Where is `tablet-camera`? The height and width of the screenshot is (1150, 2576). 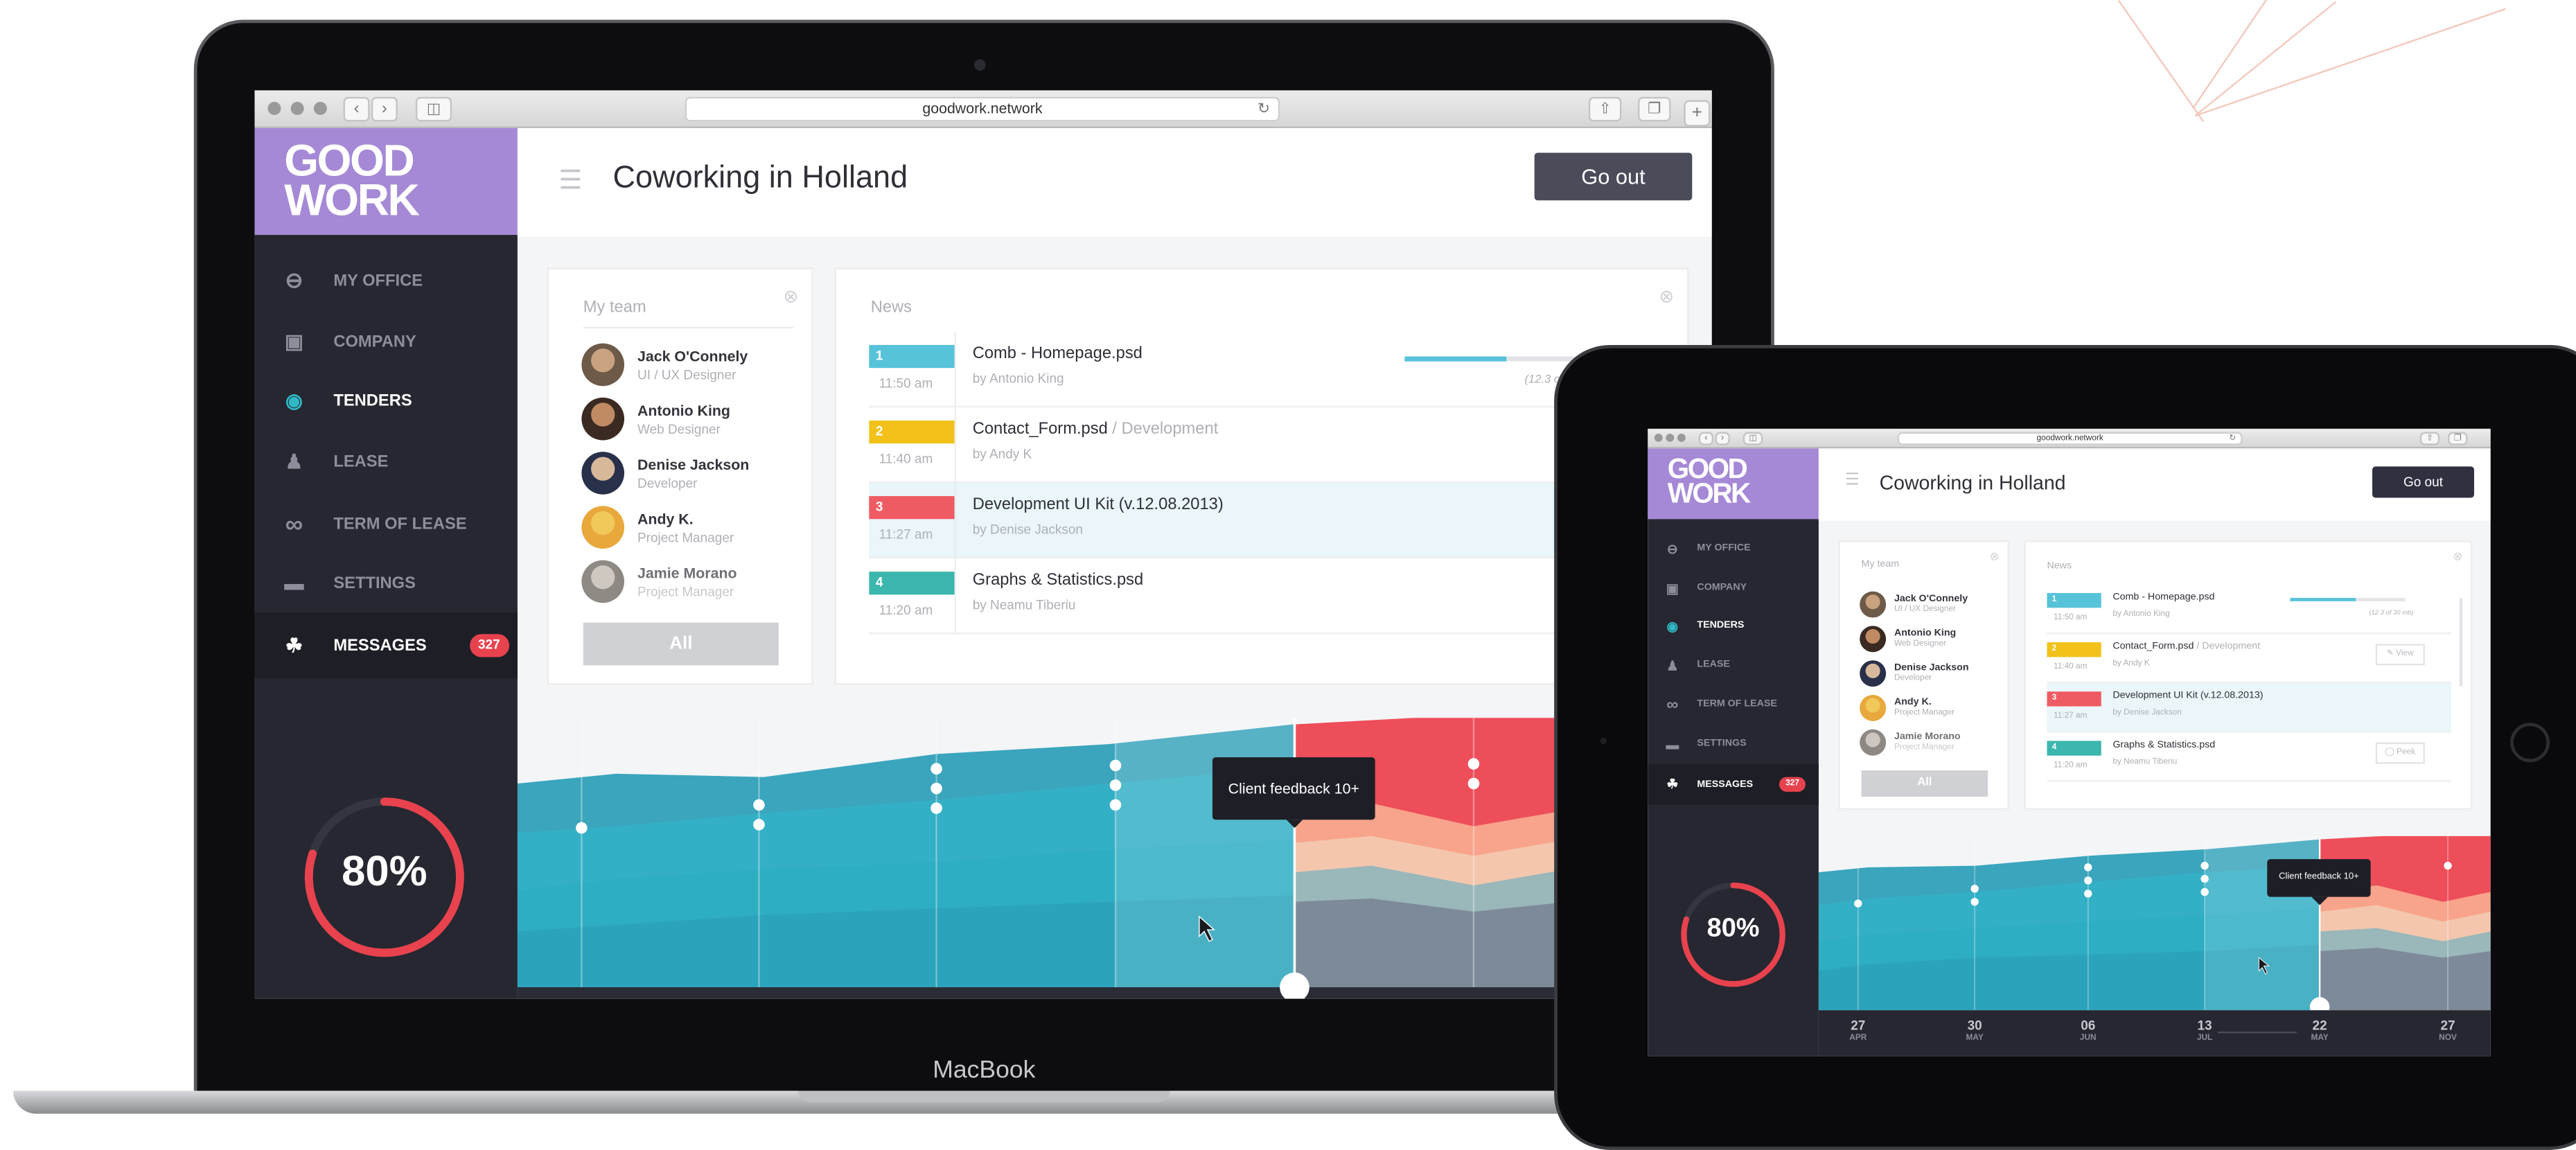 tablet-camera is located at coordinates (1603, 741).